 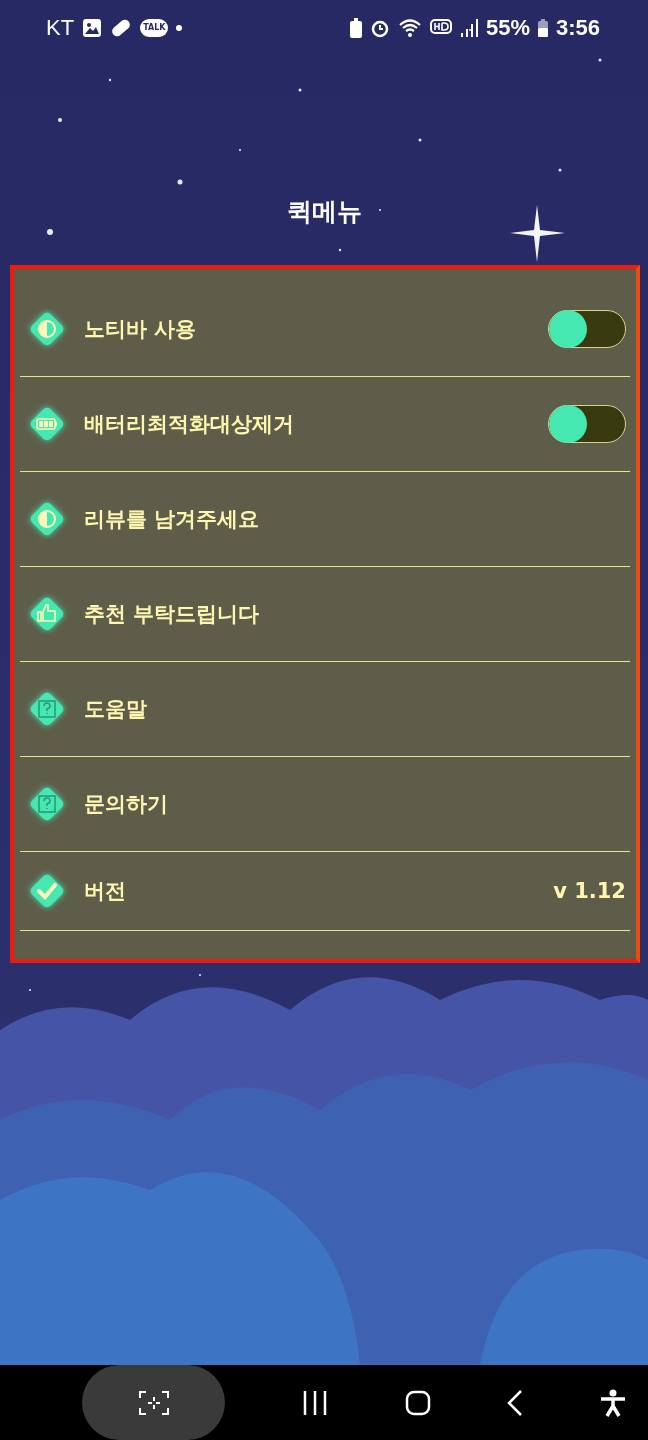 I want to click on menu-item: 배터리최적화대상제거, so click(x=325, y=424).